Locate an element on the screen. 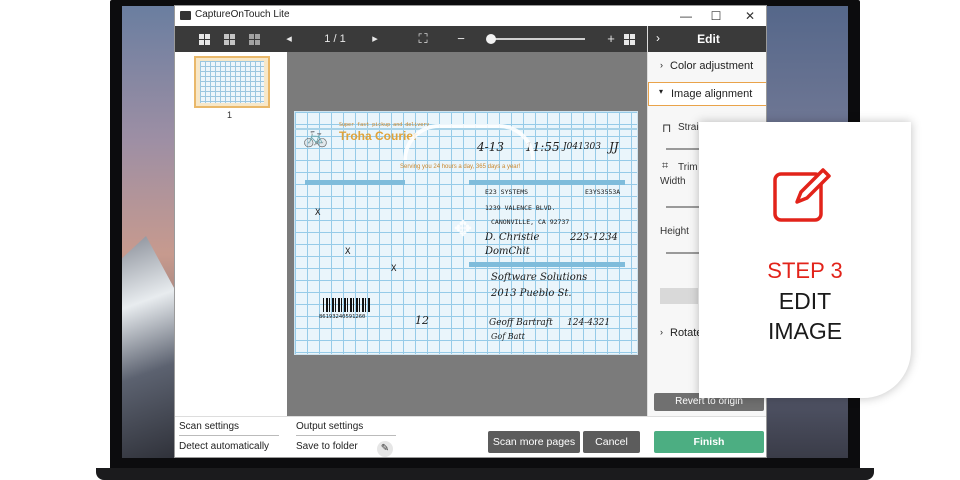 This screenshot has height=480, width=960. window-title: CaptureOnTouch Lite is located at coordinates (242, 14).